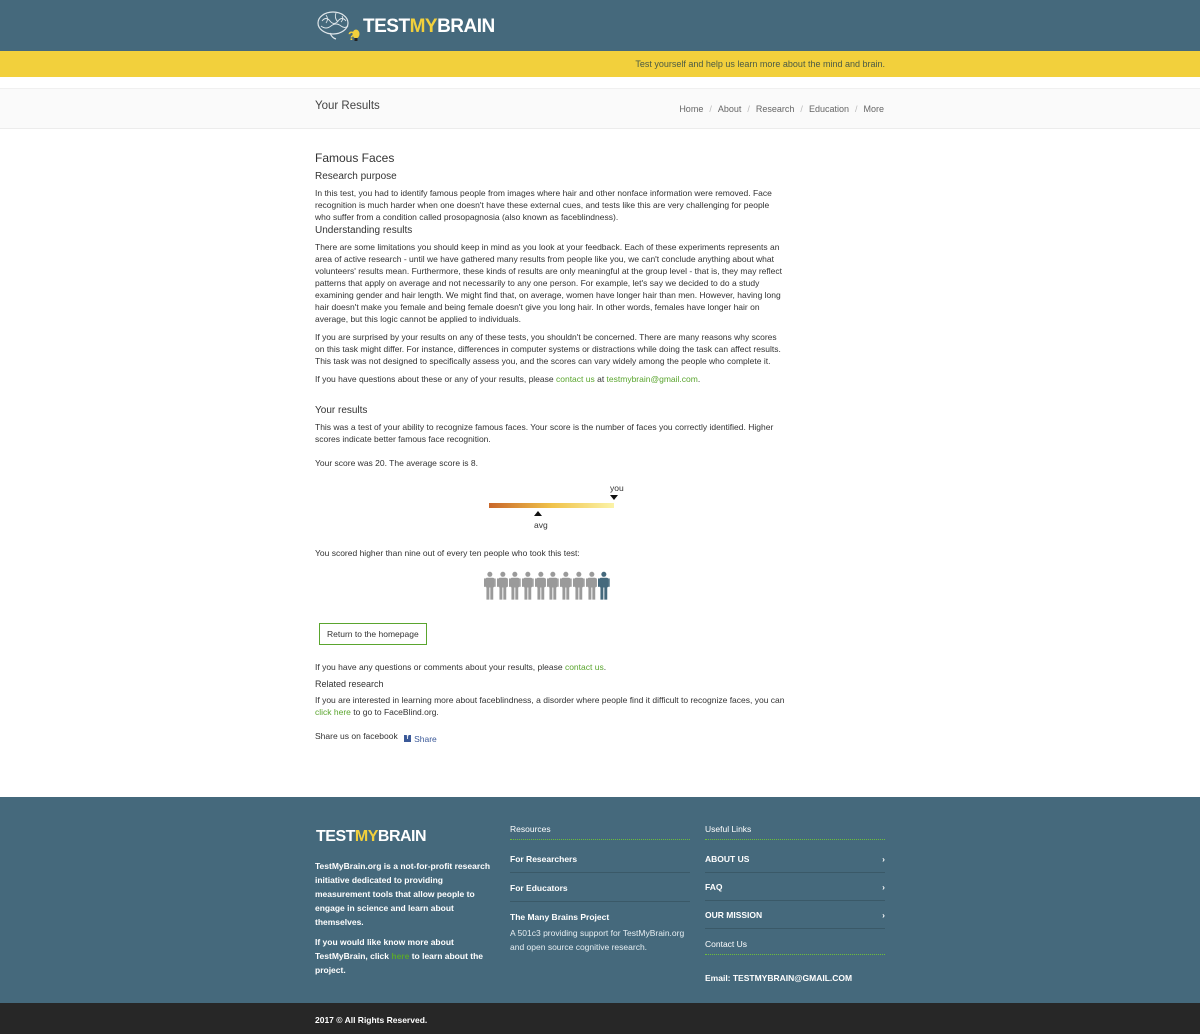 Image resolution: width=1200 pixels, height=1034 pixels. Describe the element at coordinates (795, 947) in the screenshot. I see `contact-heading: Contact Us` at that location.